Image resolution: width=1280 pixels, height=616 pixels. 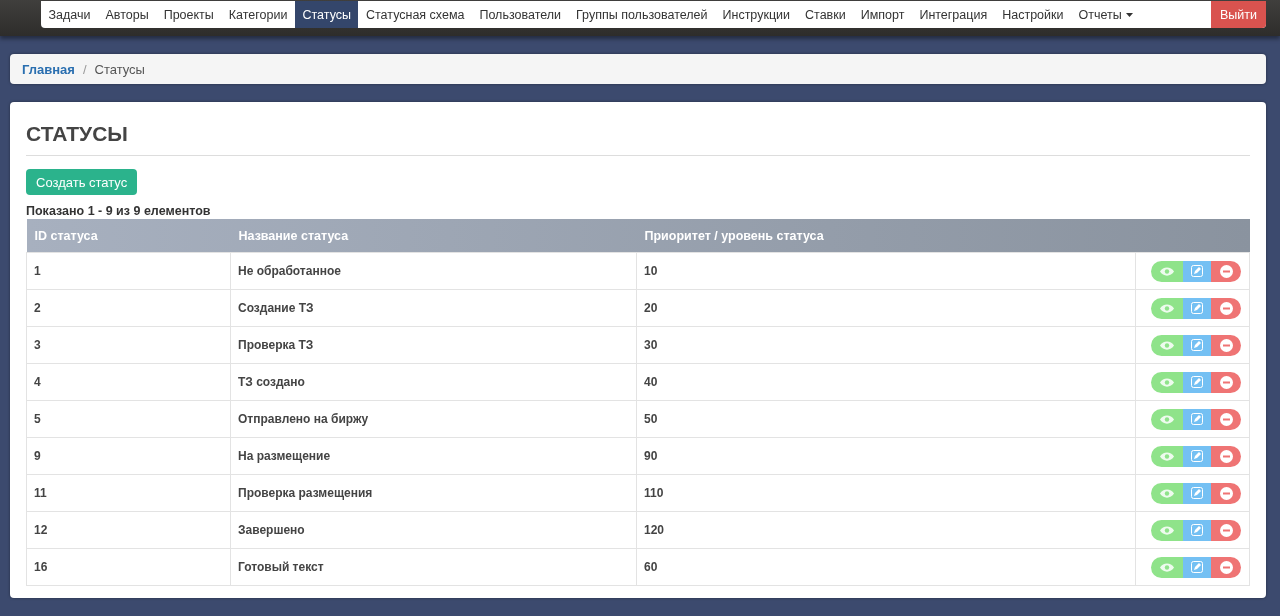 I want to click on nav-tab: Задачи, so click(x=69, y=14).